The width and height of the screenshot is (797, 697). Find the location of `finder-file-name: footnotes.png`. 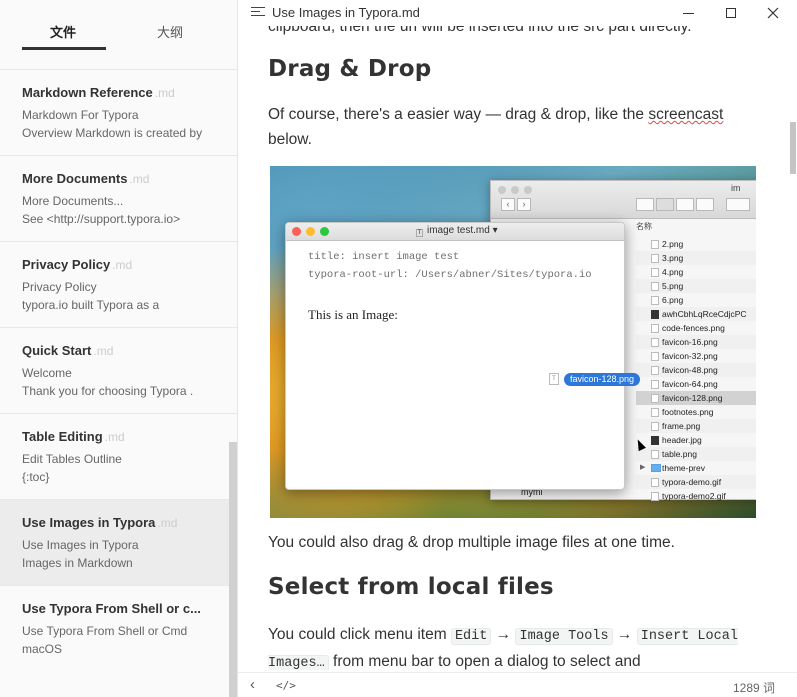

finder-file-name: footnotes.png is located at coordinates (688, 412).